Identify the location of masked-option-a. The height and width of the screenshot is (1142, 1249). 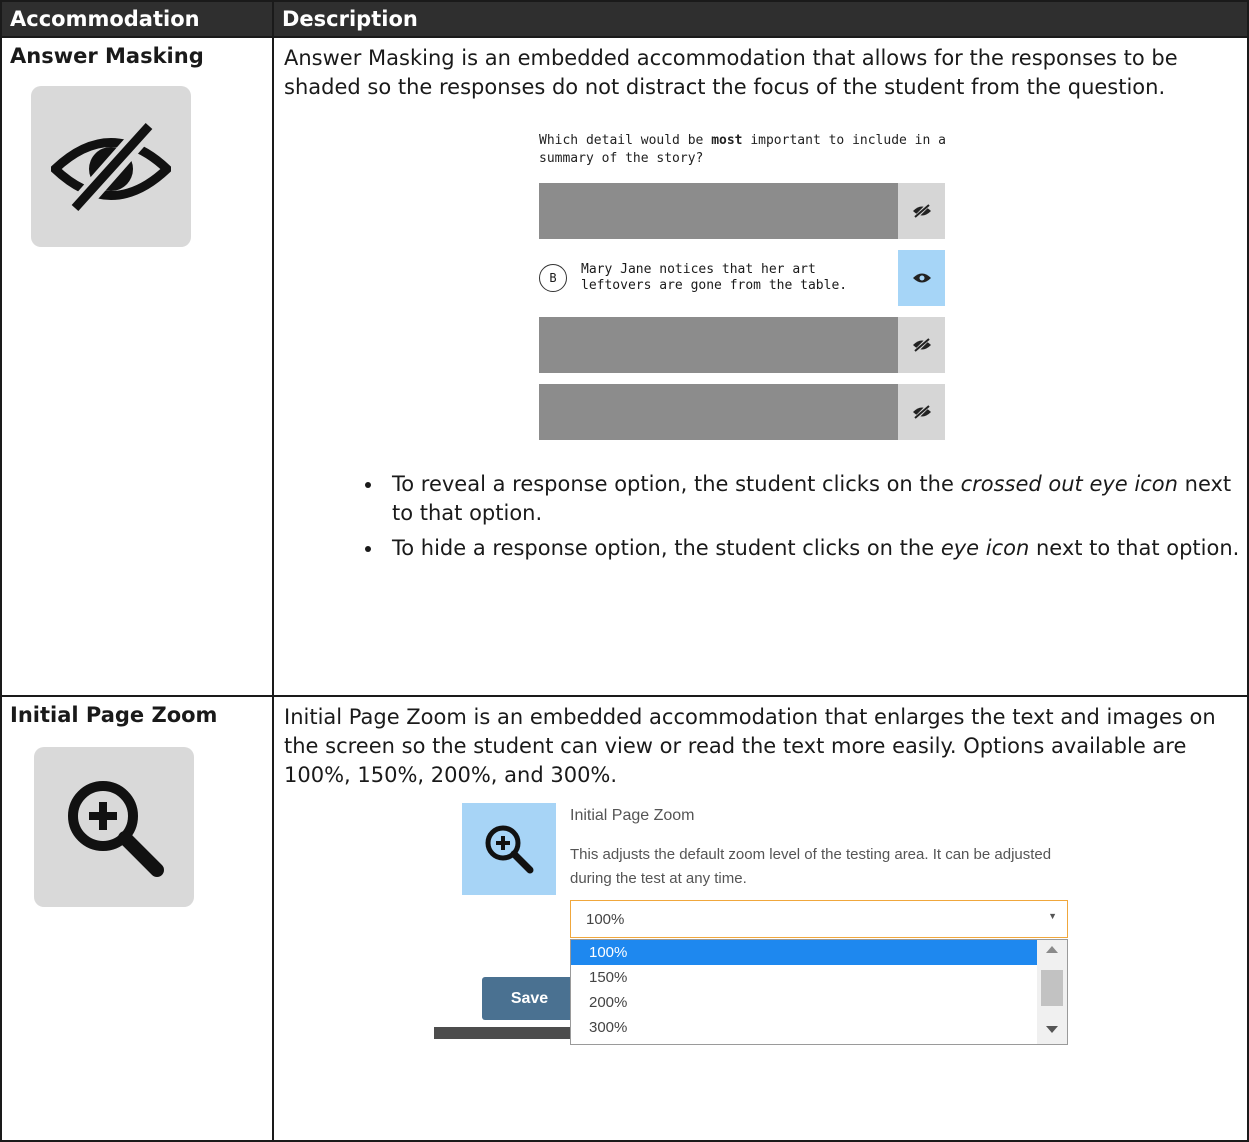
(744, 211).